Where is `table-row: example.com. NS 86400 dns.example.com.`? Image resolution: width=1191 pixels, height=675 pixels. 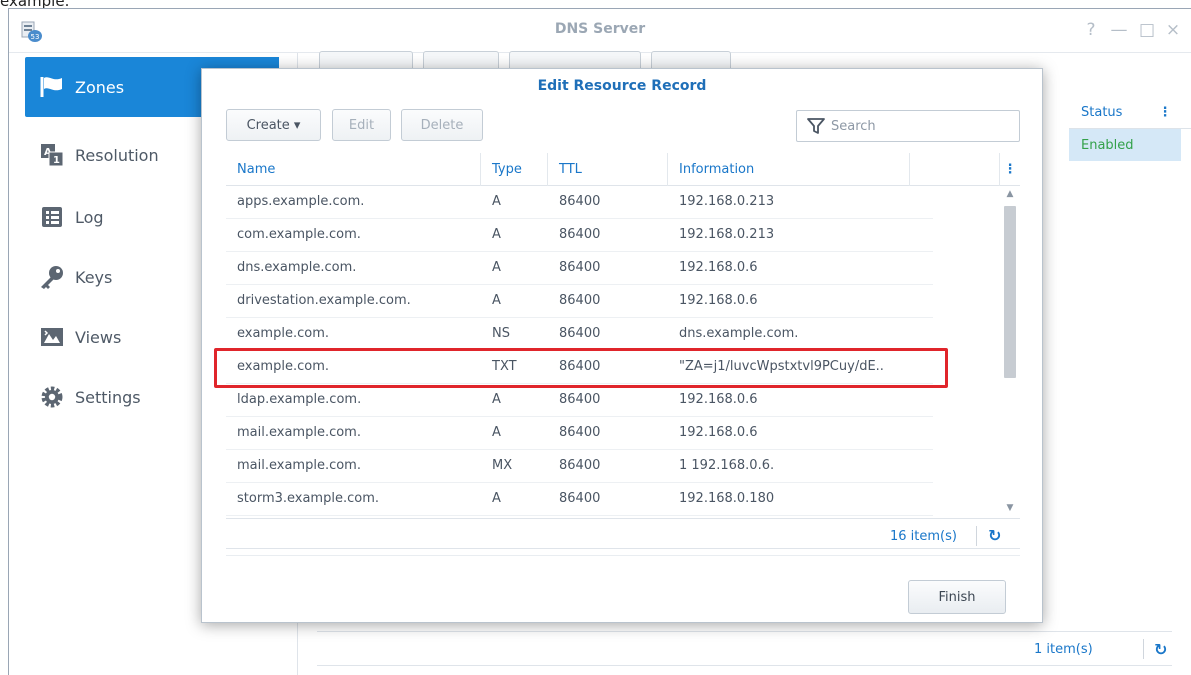 table-row: example.com. NS 86400 dns.example.com. is located at coordinates (579, 334).